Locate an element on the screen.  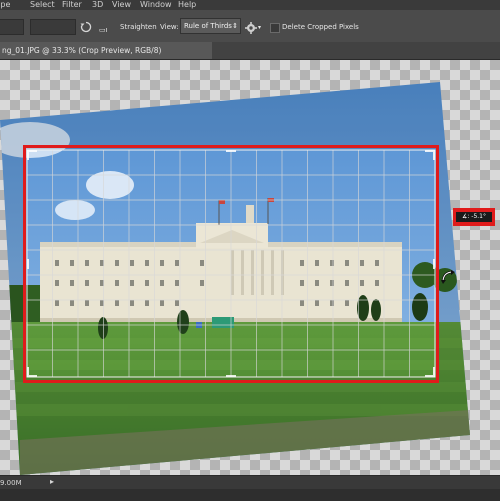
doc-size: 9.00M is located at coordinates (11, 483).